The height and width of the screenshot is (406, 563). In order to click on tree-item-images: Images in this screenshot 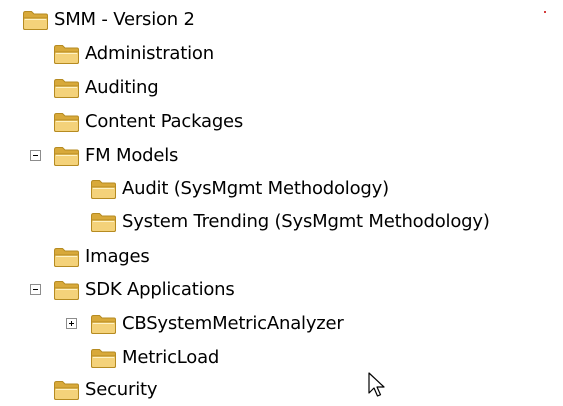, I will do `click(101, 257)`.